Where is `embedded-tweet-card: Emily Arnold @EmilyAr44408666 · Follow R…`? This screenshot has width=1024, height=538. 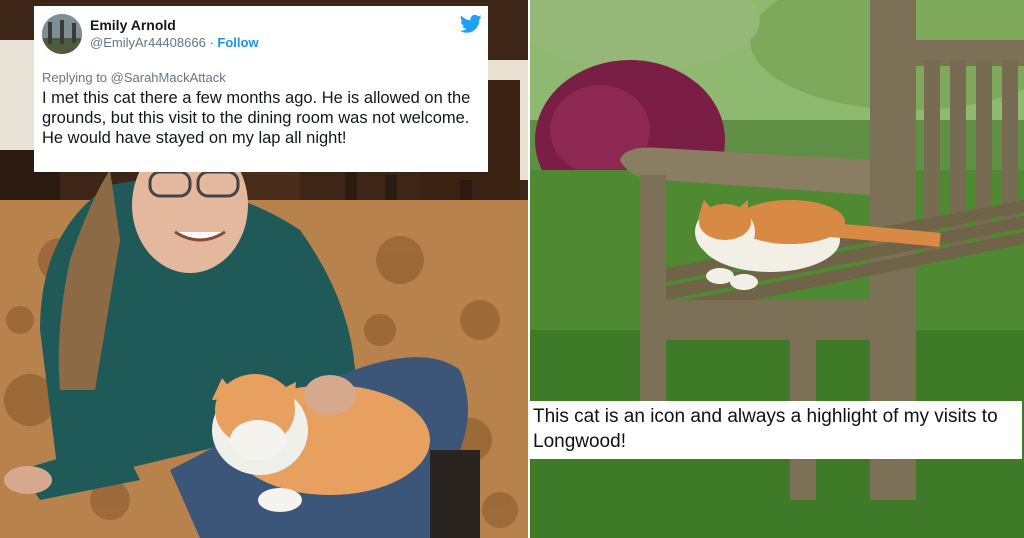 embedded-tweet-card: Emily Arnold @EmilyAr44408666 · Follow R… is located at coordinates (261, 89).